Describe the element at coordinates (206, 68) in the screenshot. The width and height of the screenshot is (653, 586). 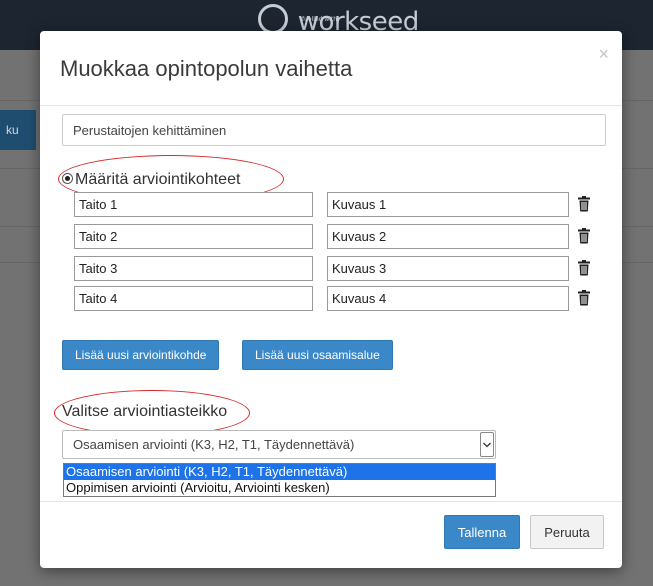
I see `modal-title: Muokkaa opintopolun vaihetta` at that location.